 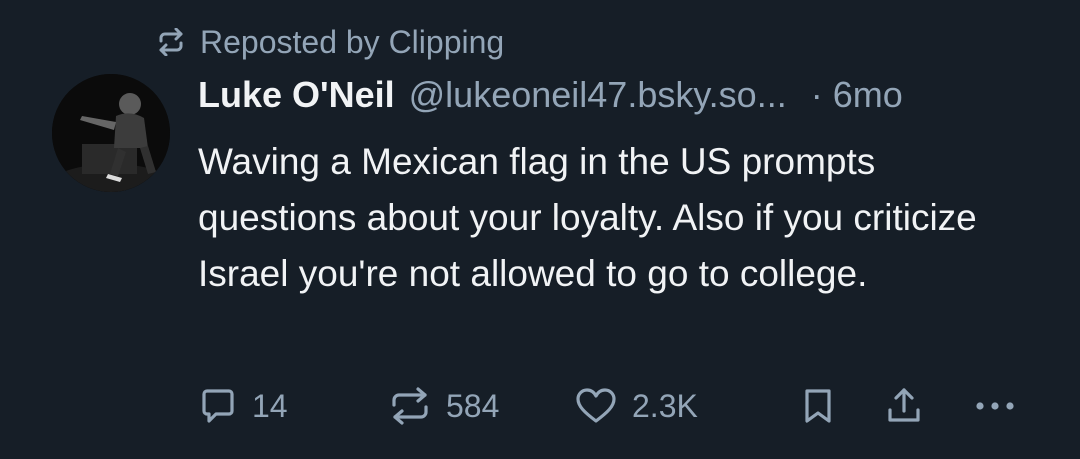 I want to click on heart-icon, so click(x=596, y=406).